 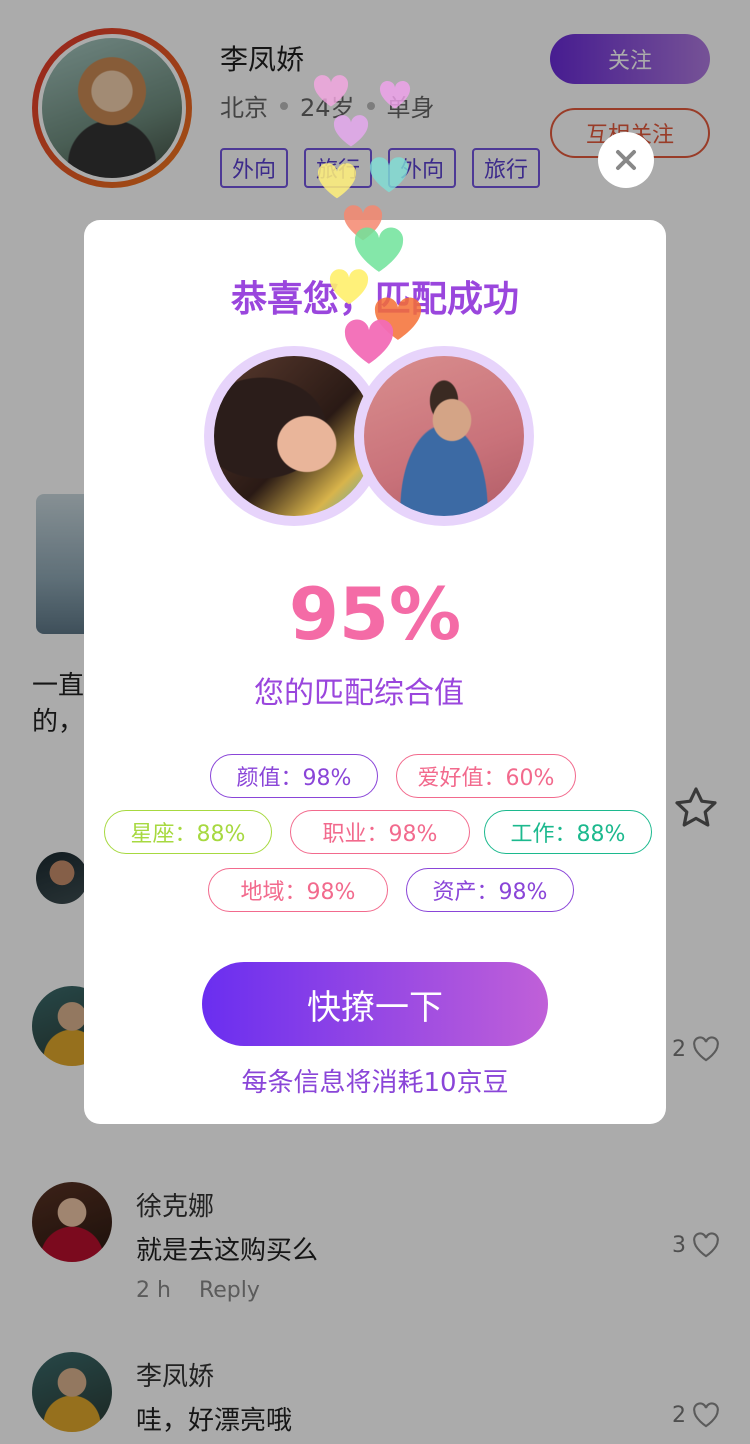 I want to click on score-chip-zodiac: 星座：88%, so click(x=188, y=832).